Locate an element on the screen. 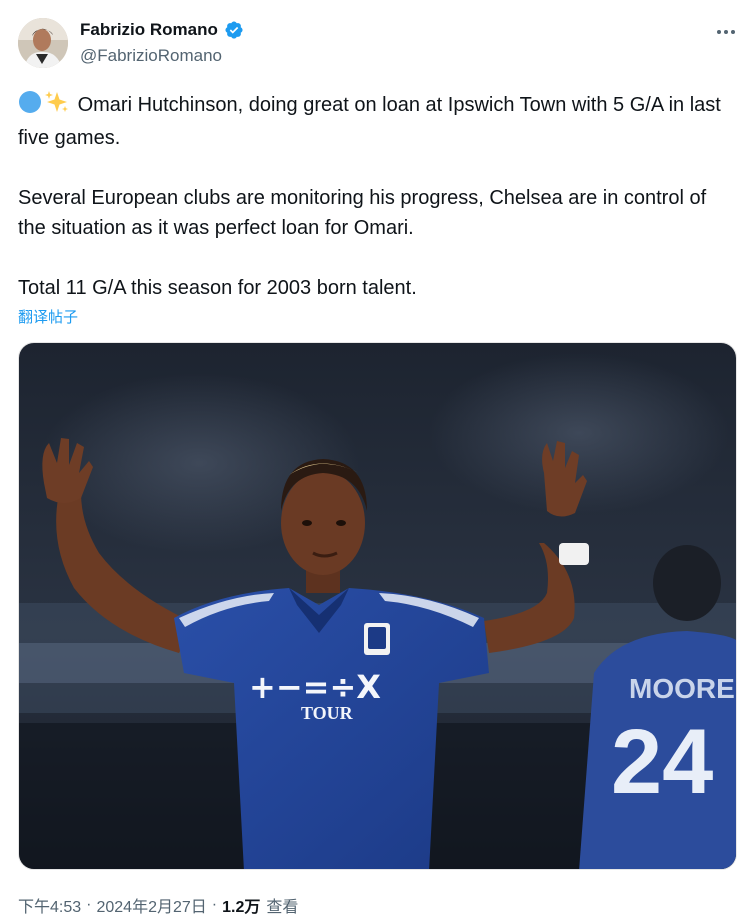 The height and width of the screenshot is (922, 750). author-name-row: Fabrizio Romano is located at coordinates (162, 30).